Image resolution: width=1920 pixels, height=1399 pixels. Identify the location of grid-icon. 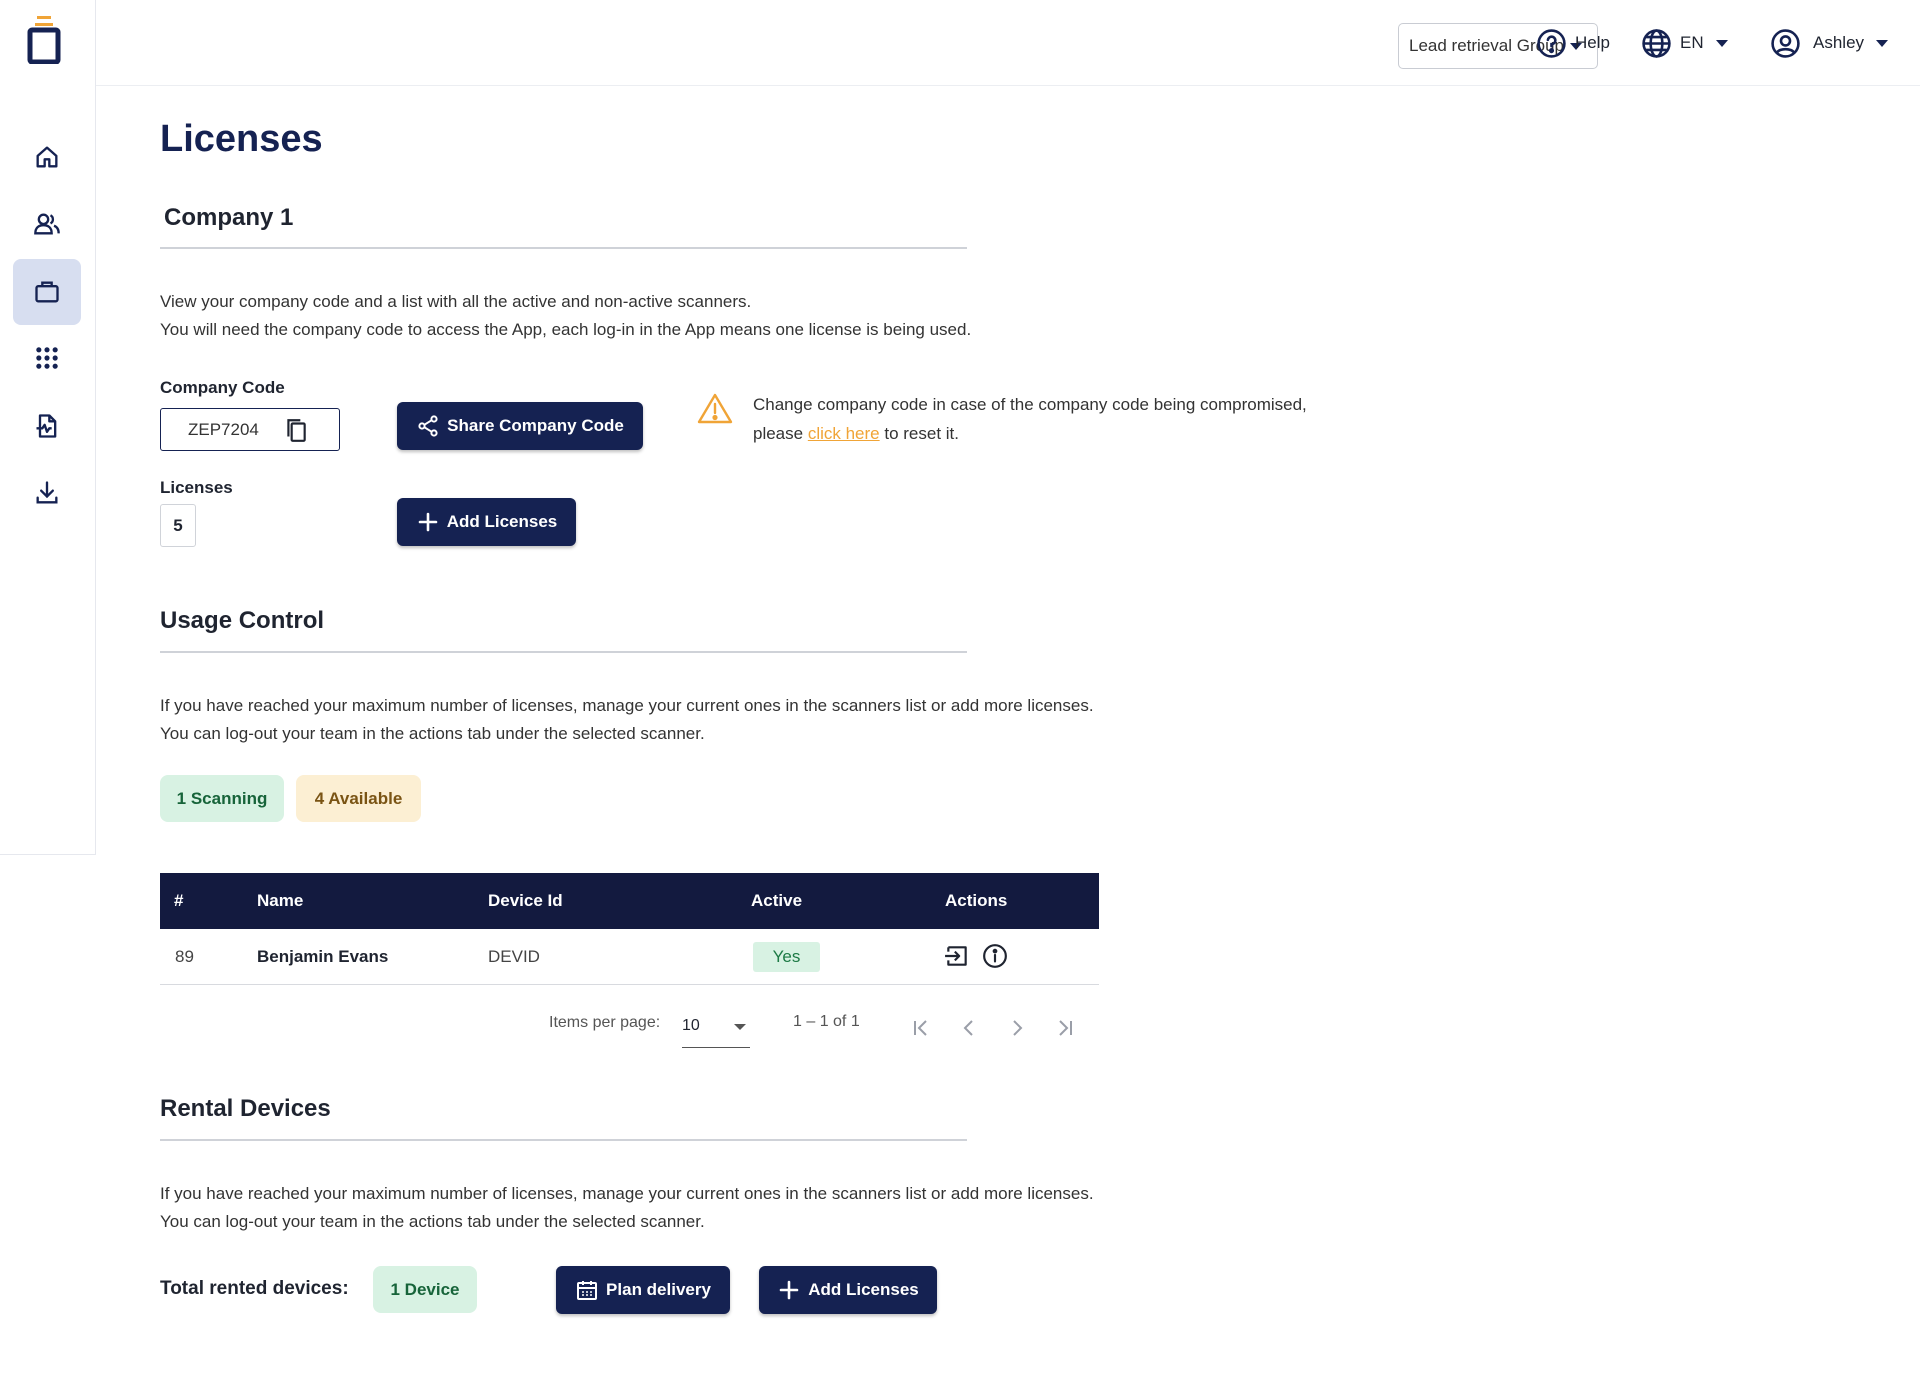
(47, 358).